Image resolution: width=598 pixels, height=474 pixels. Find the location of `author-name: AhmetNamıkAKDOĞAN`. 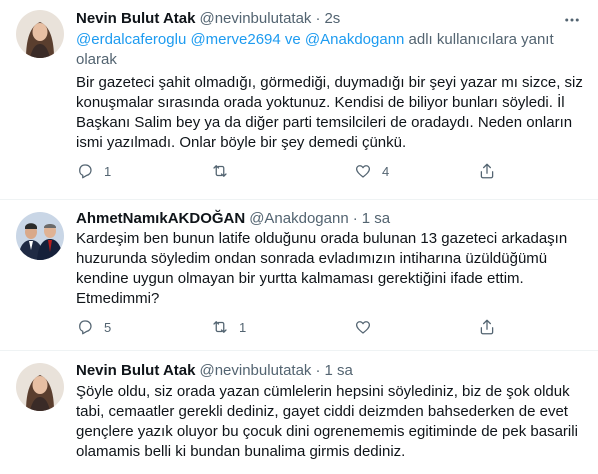

author-name: AhmetNamıkAKDOĞAN is located at coordinates (160, 218).